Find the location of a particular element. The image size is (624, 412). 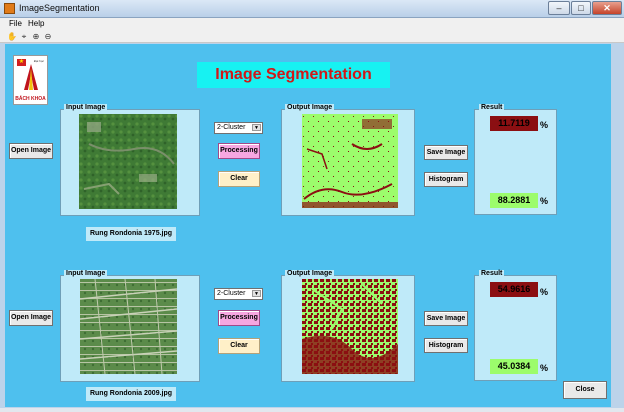

processing-button-1: Processing is located at coordinates (239, 151).